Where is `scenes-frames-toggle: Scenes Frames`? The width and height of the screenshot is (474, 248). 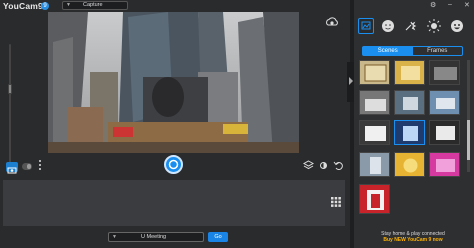 scenes-frames-toggle: Scenes Frames is located at coordinates (412, 51).